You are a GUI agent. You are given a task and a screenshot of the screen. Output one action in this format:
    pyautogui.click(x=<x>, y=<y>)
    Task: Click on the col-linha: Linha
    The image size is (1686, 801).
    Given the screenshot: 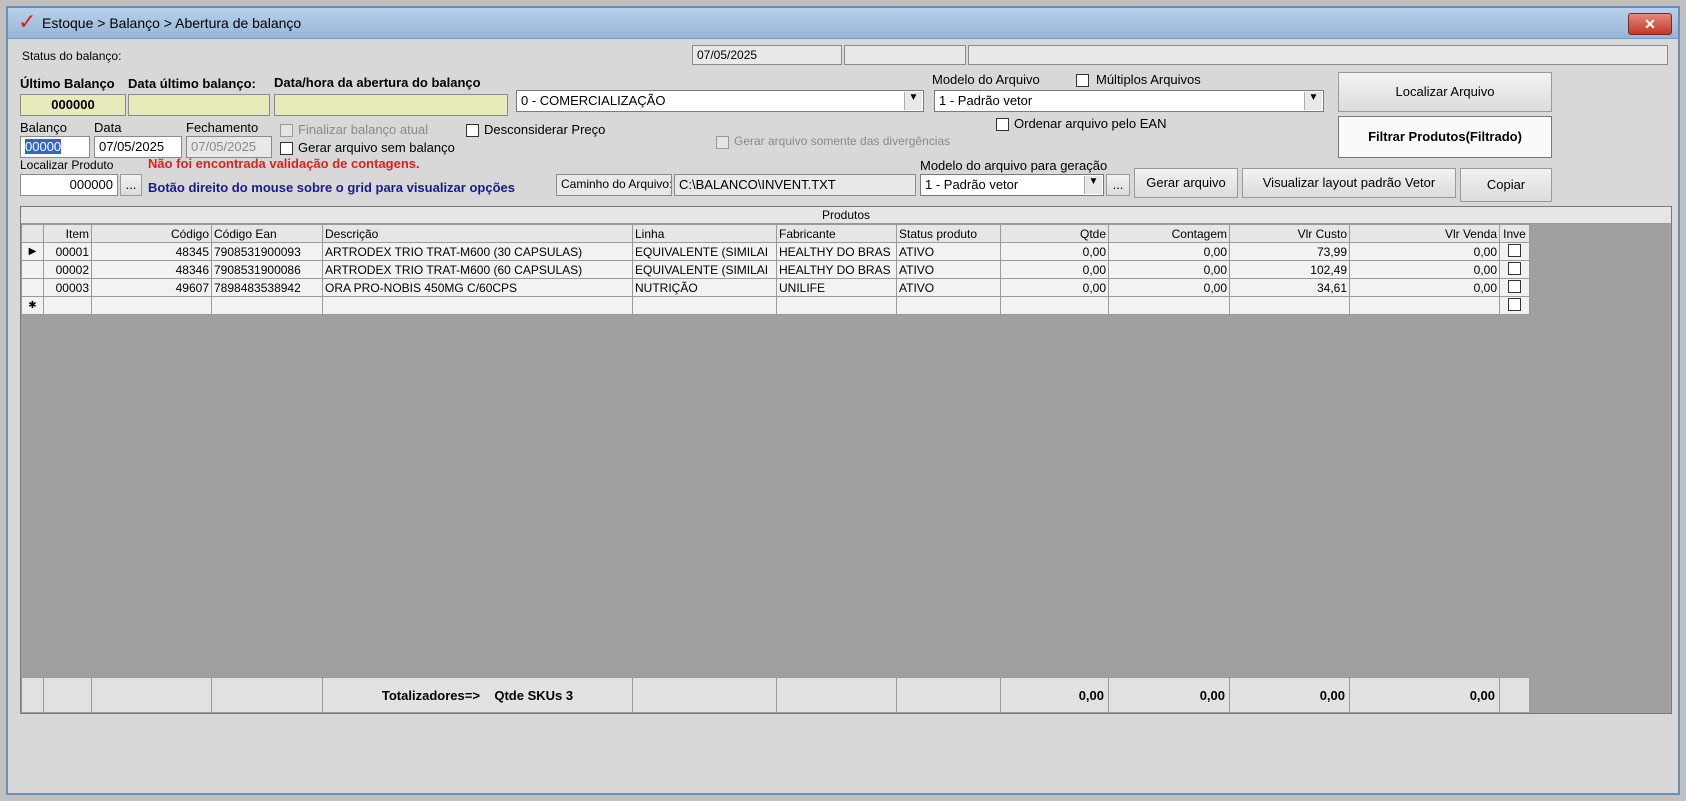 What is the action you would take?
    pyautogui.click(x=704, y=233)
    